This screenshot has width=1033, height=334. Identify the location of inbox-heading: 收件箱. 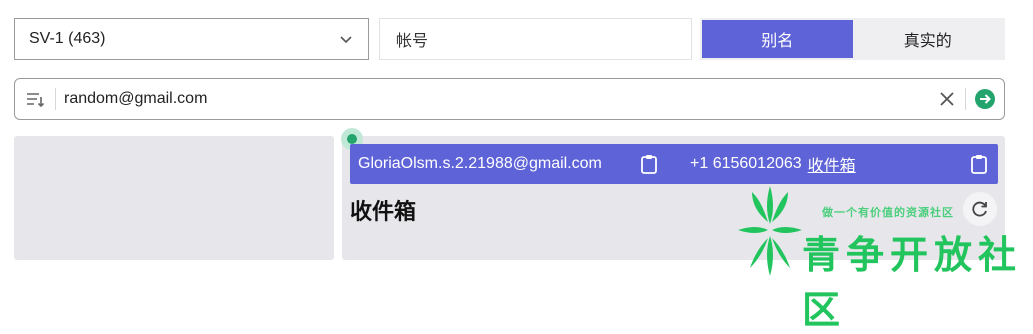
(383, 211).